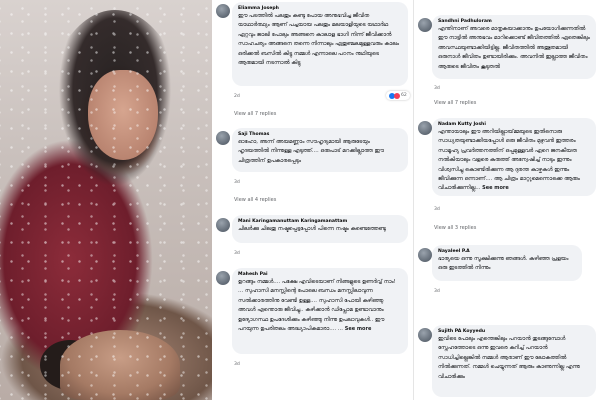 The image size is (600, 400). Describe the element at coordinates (320, 134) in the screenshot. I see `comment-author: Saji Thomas` at that location.